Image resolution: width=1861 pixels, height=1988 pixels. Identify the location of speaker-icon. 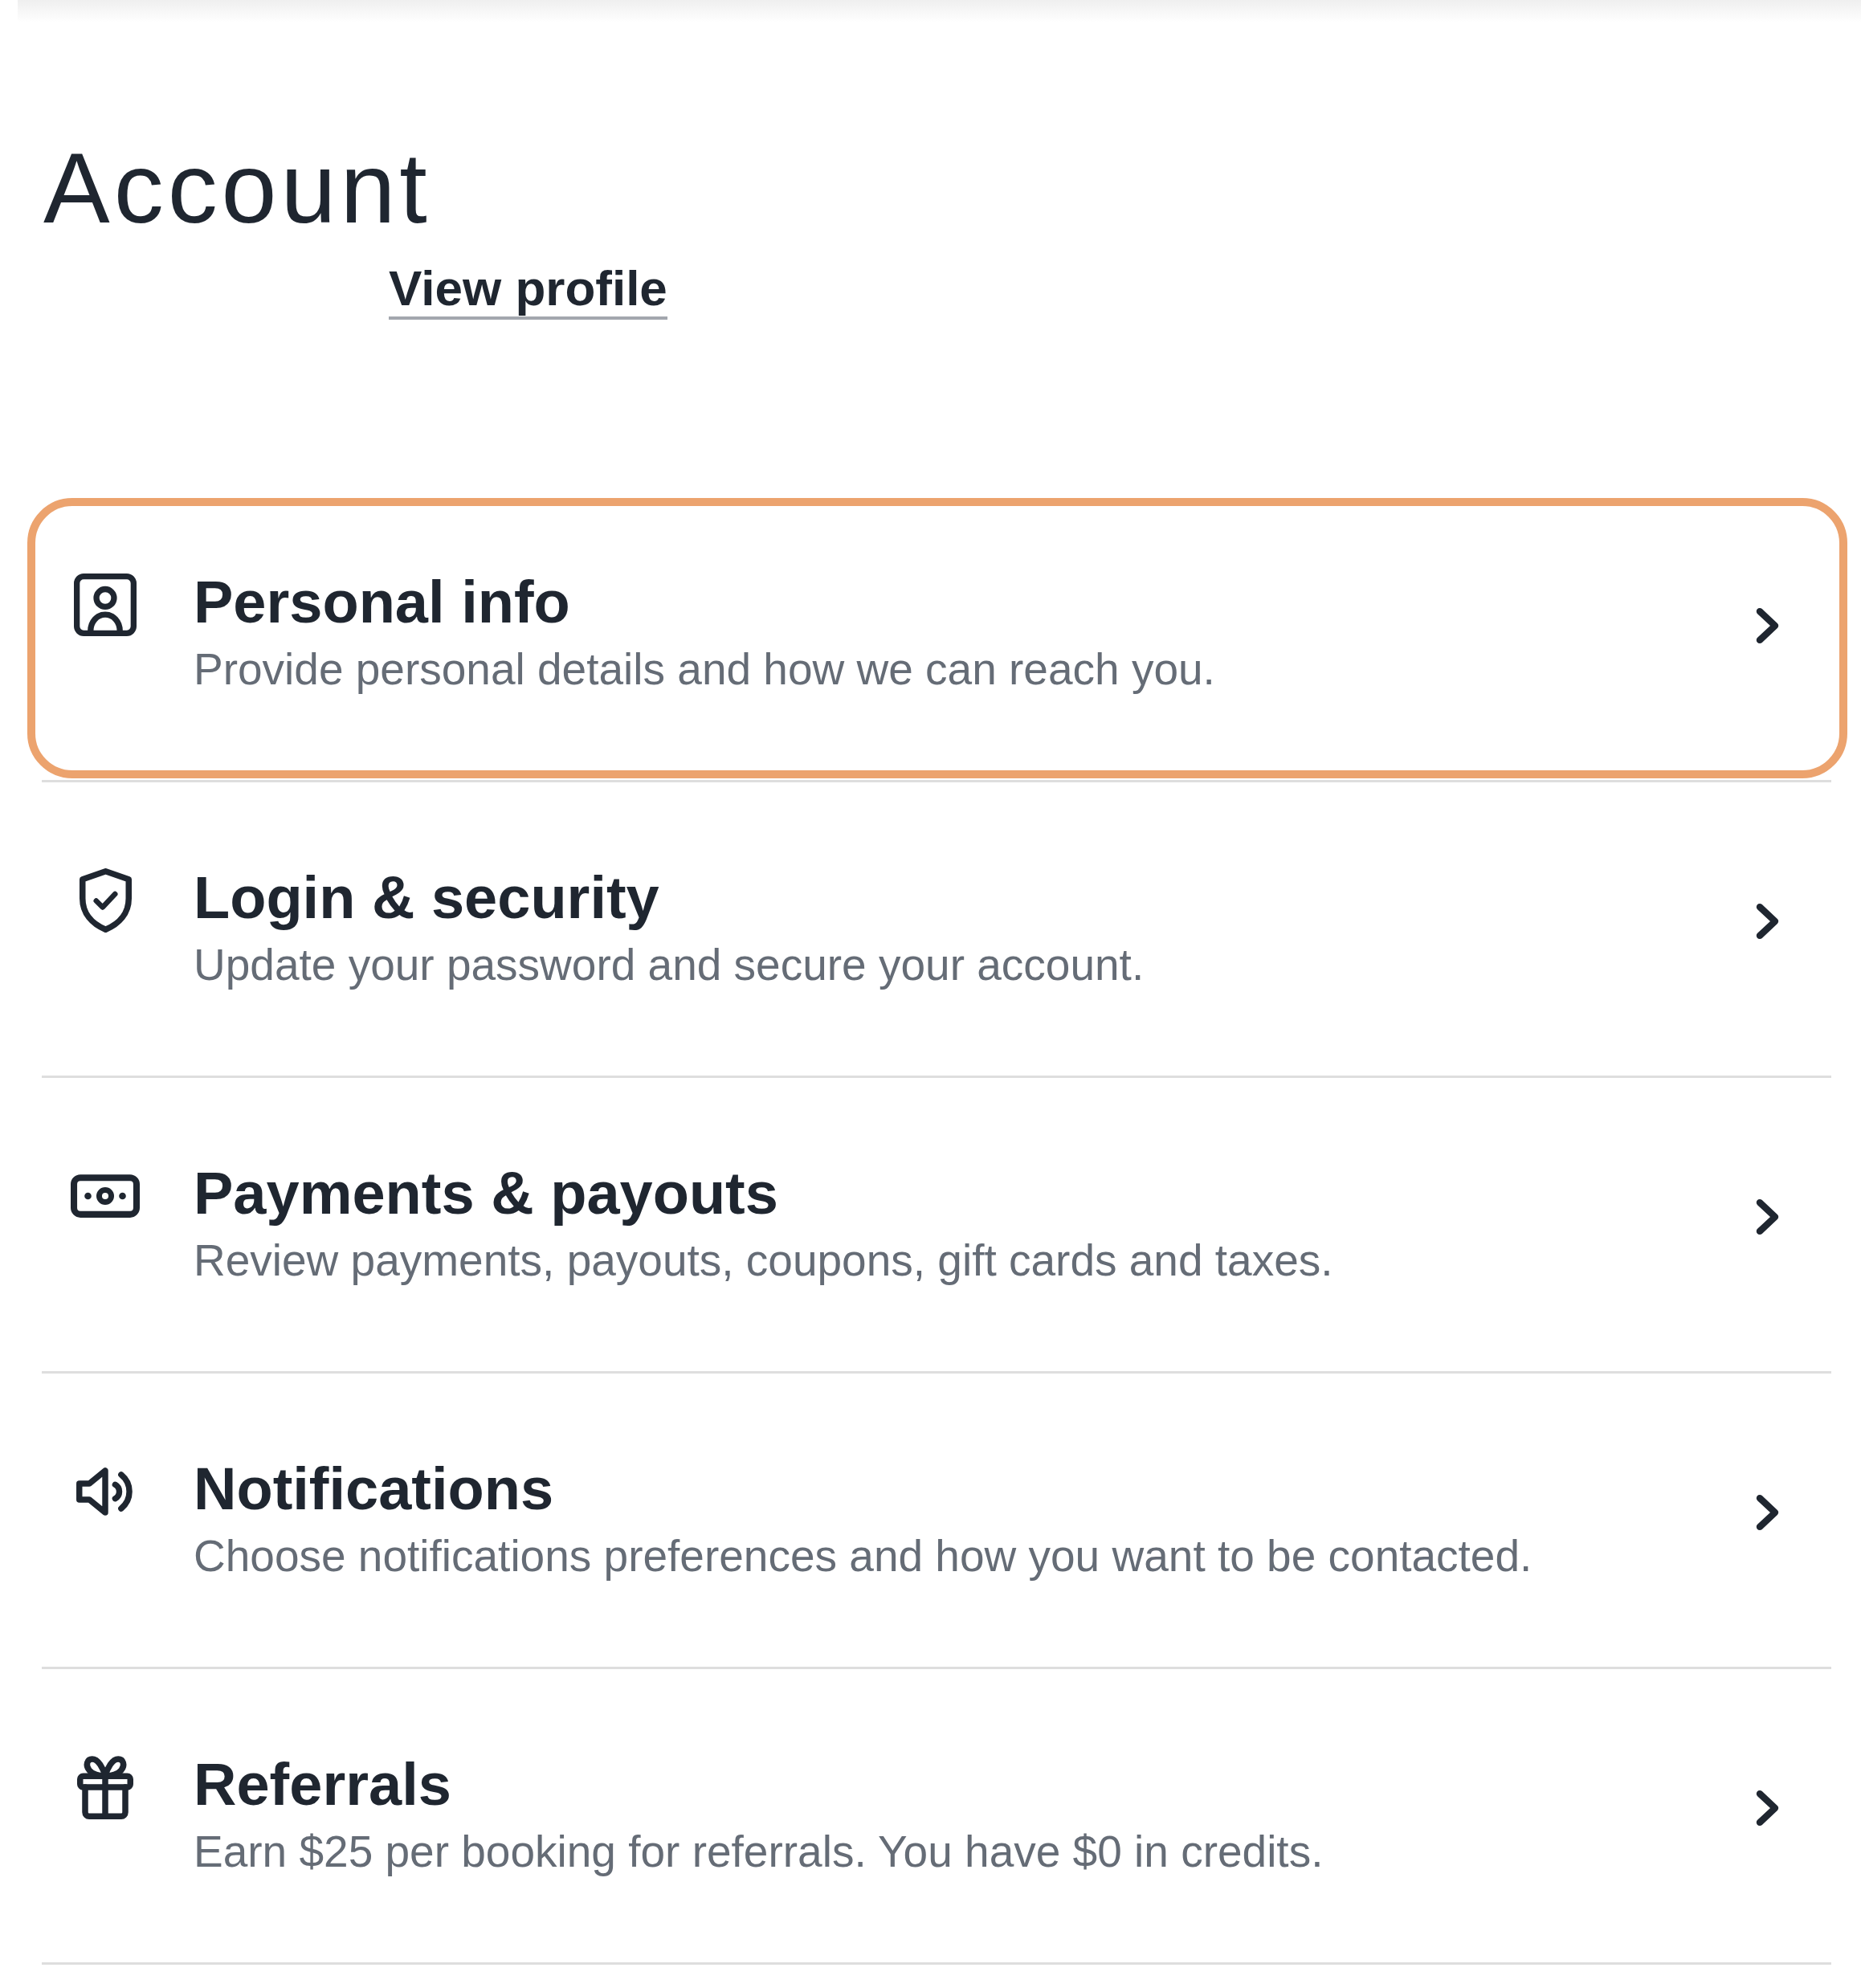
(105, 1492).